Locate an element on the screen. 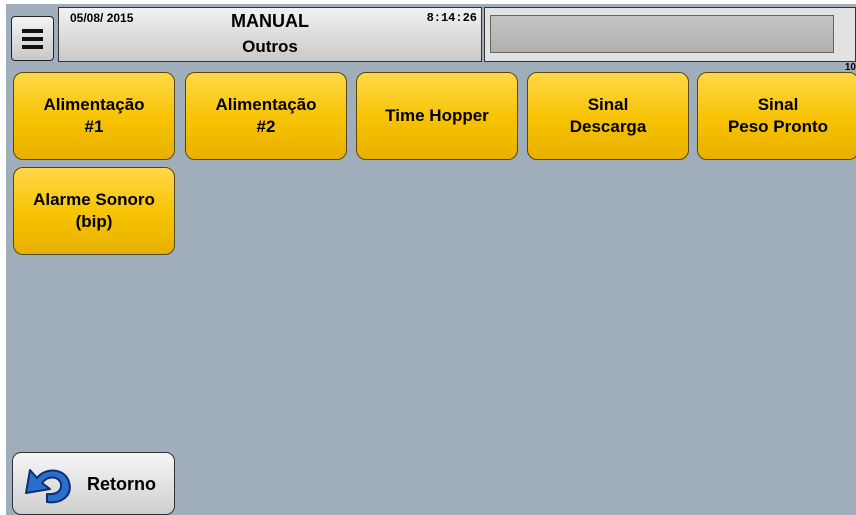  mode-subtitle: Outros is located at coordinates (270, 46).